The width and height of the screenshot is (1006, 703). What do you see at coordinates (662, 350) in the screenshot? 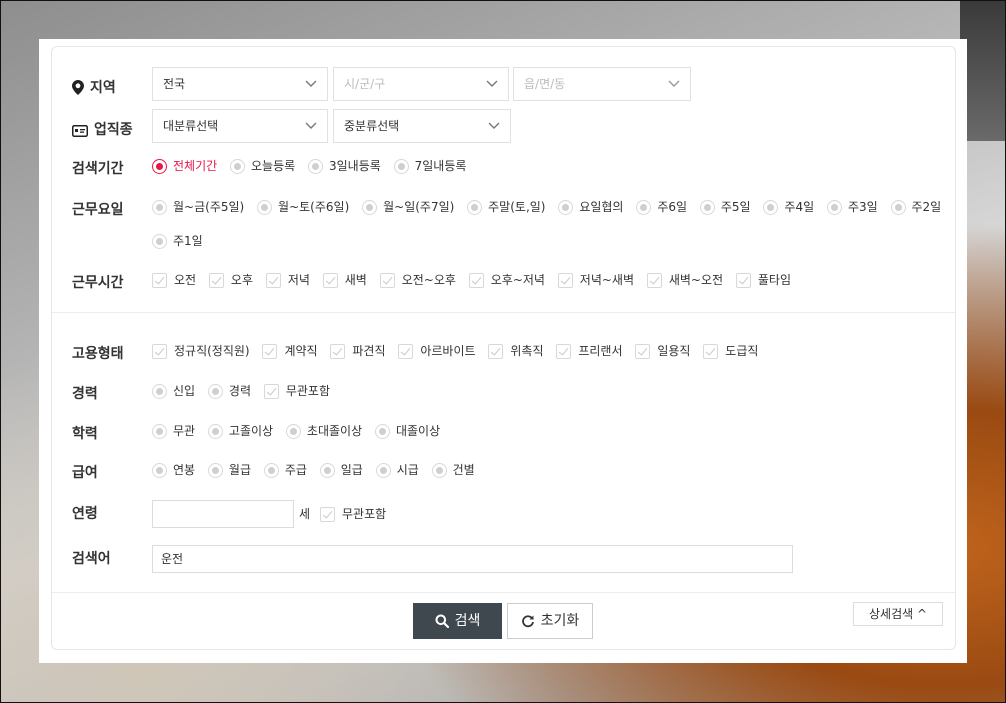
I see `employment-option: 일용직` at bounding box center [662, 350].